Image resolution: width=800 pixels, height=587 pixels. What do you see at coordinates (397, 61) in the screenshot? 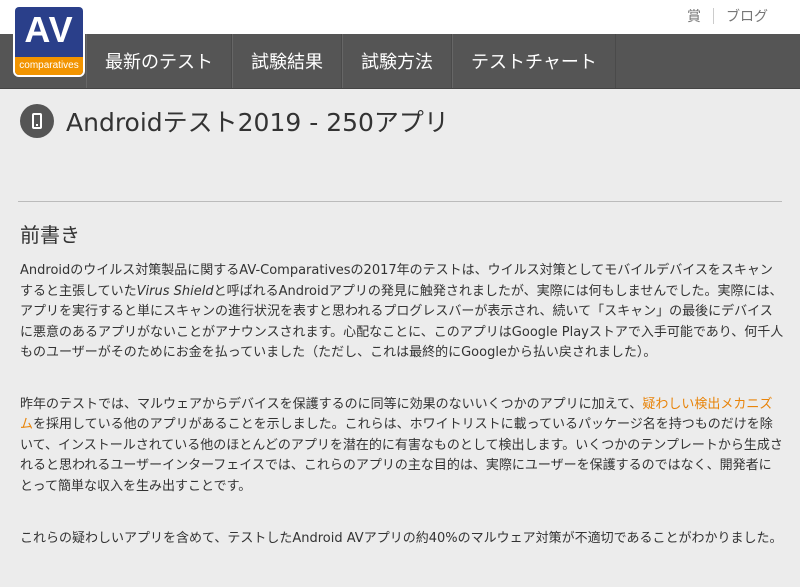
I see `nav-item-test-methods: 試験方法` at bounding box center [397, 61].